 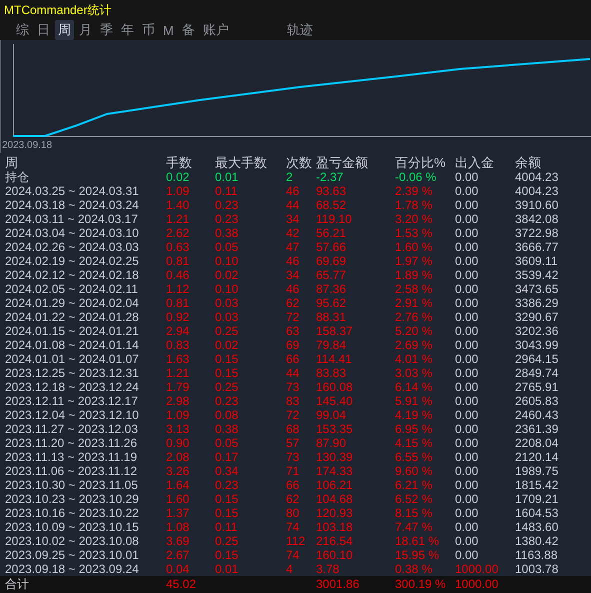 I want to click on table-cell-text: 68, so click(x=293, y=429).